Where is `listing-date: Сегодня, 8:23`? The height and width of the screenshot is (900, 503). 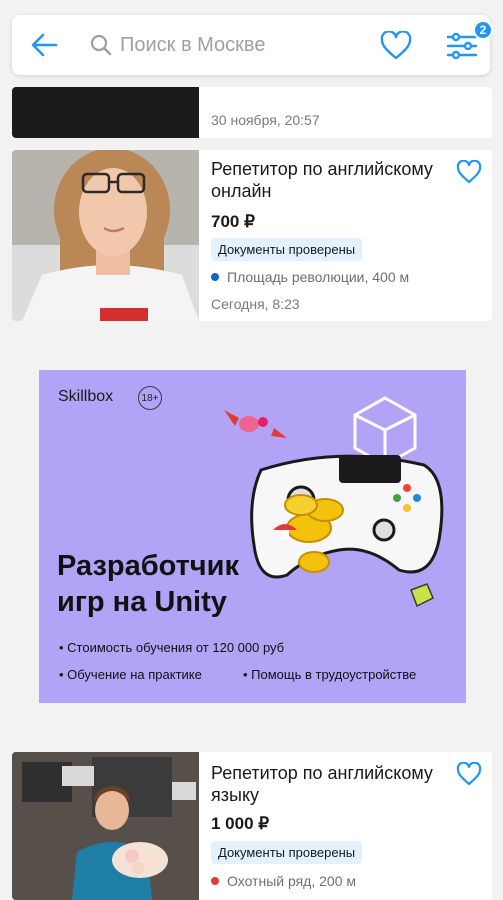 listing-date: Сегодня, 8:23 is located at coordinates (255, 304).